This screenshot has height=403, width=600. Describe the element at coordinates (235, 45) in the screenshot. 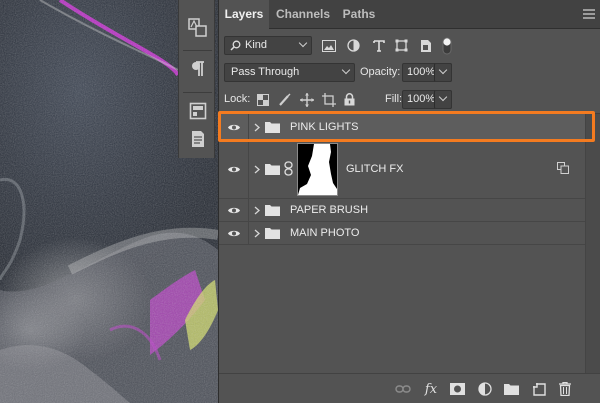

I see `search-icon` at that location.